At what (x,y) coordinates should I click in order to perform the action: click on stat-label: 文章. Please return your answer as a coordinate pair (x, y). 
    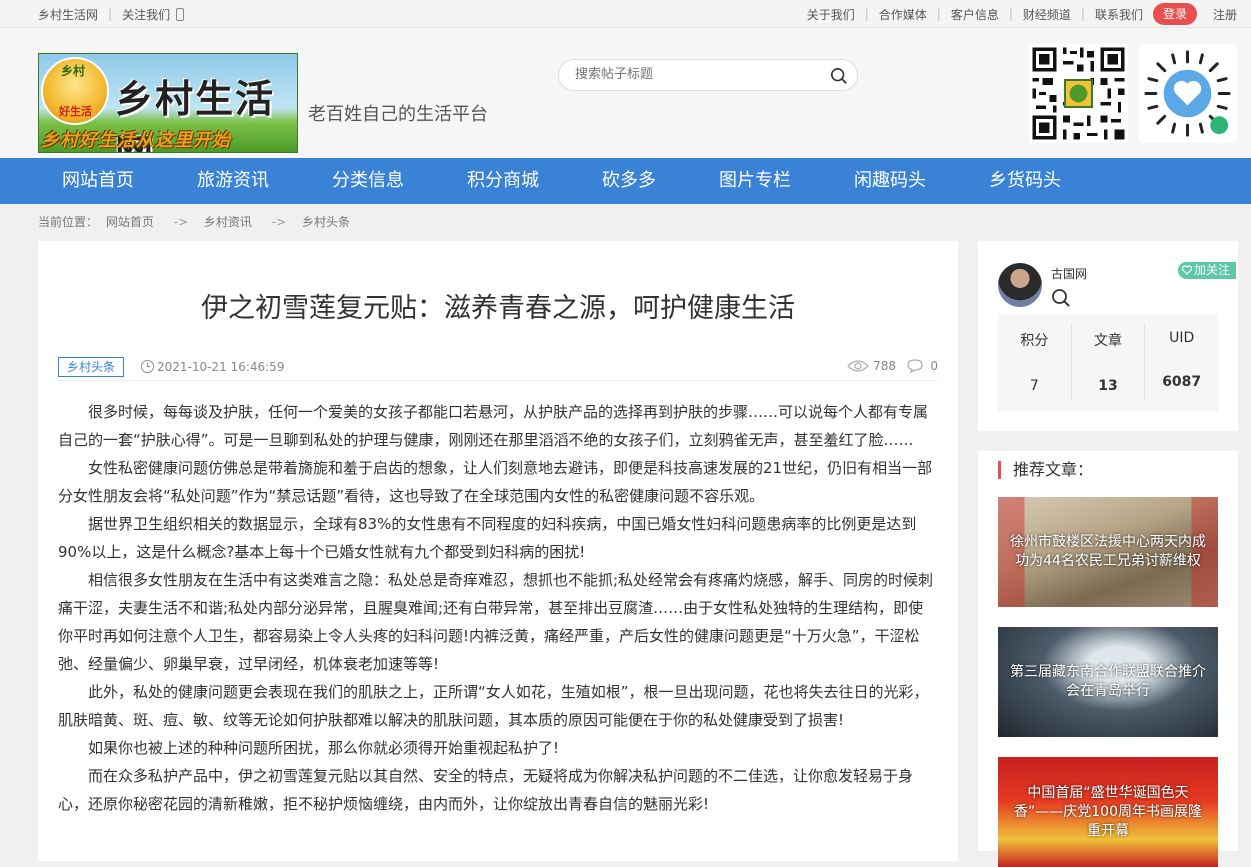
    Looking at the image, I should click on (1108, 341).